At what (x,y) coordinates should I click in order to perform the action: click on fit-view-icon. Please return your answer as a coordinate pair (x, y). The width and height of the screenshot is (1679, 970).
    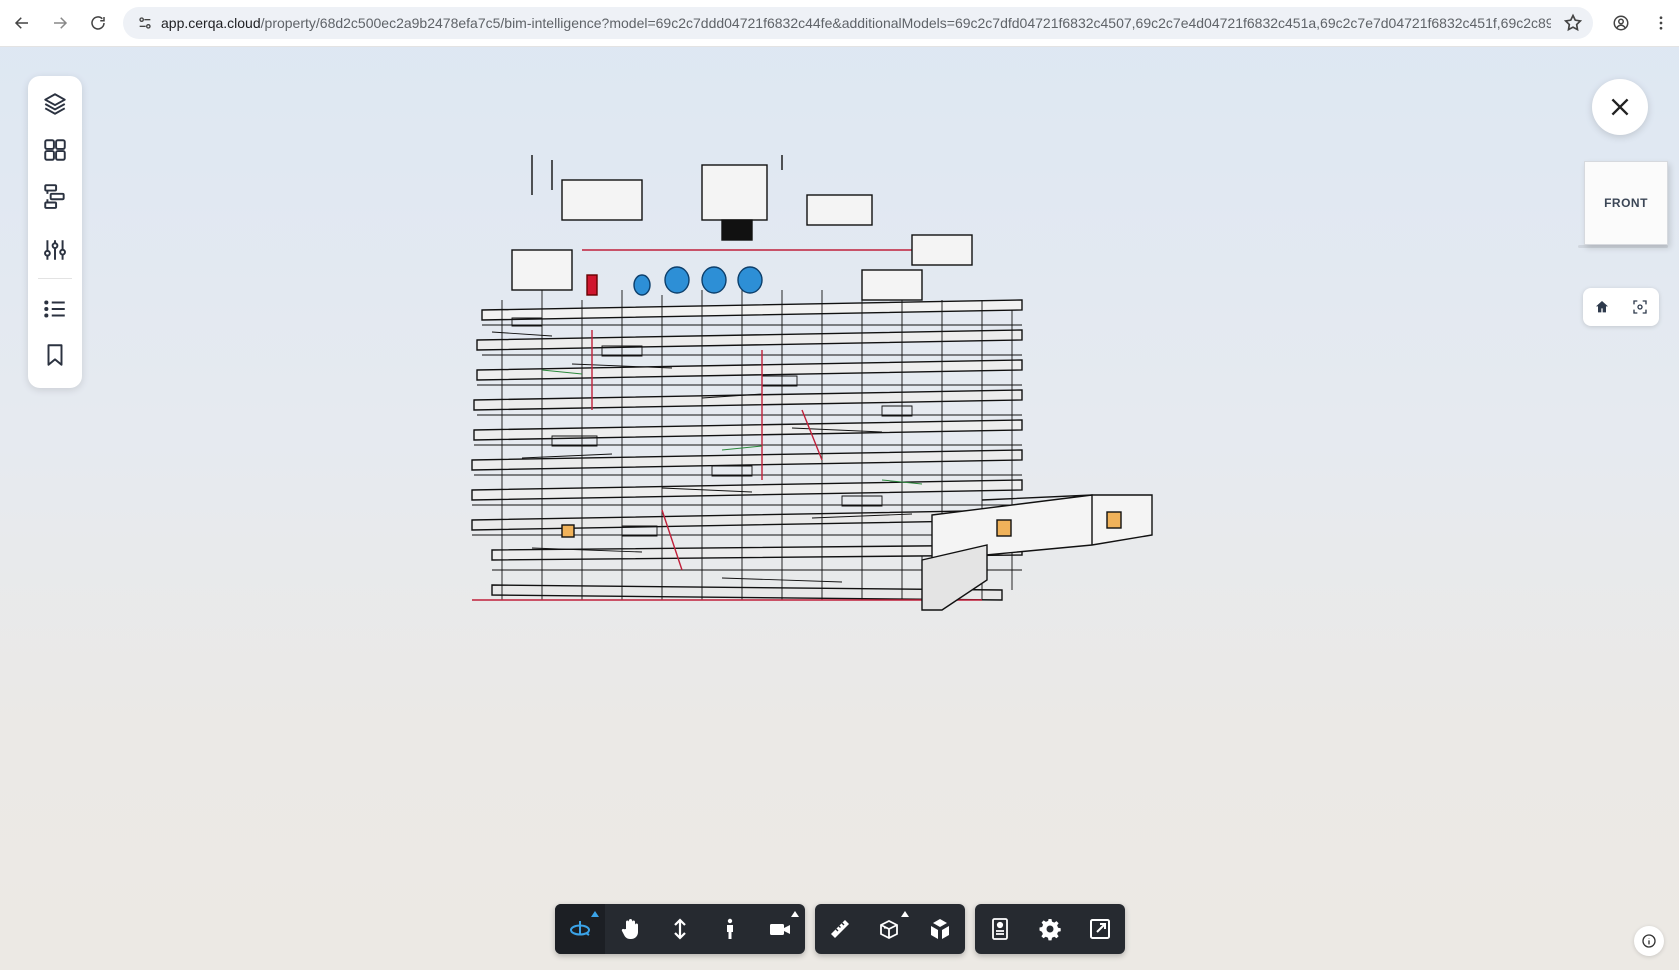
    Looking at the image, I should click on (1640, 307).